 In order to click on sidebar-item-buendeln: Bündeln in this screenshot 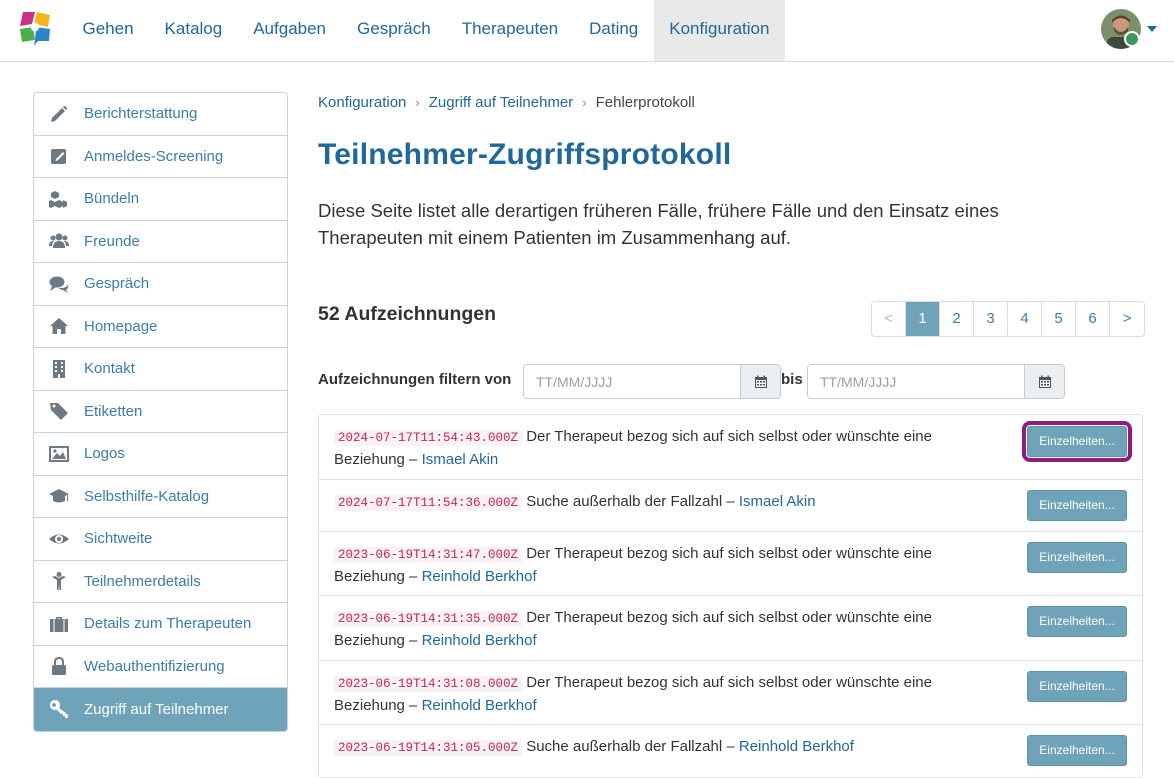, I will do `click(160, 199)`.